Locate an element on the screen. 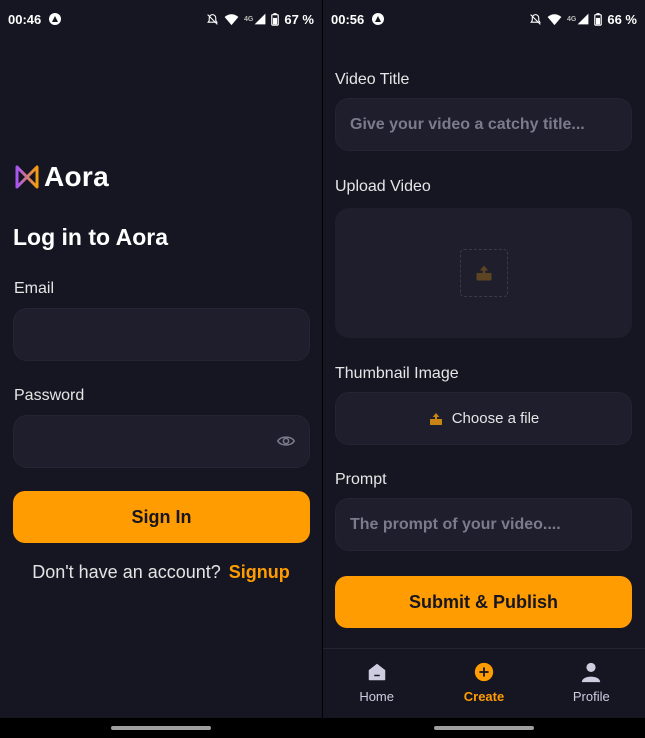  upload-video-label: Upload Video is located at coordinates (383, 186).